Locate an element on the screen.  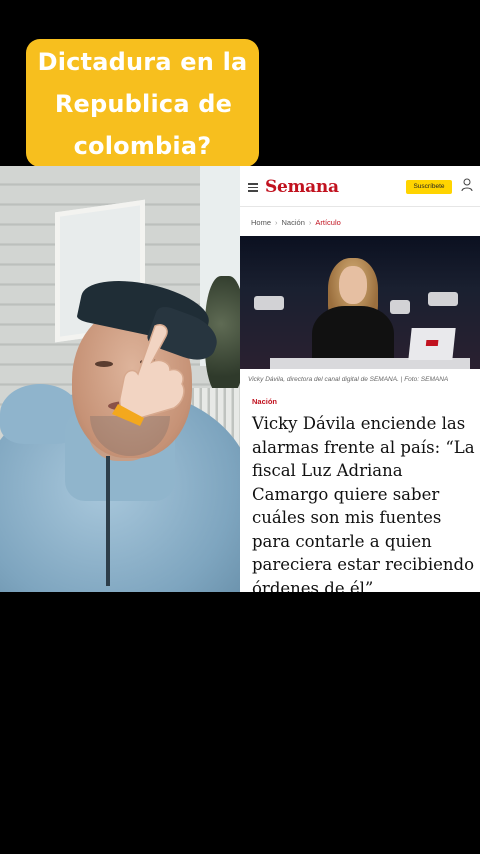
user-icon is located at coordinates (467, 185).